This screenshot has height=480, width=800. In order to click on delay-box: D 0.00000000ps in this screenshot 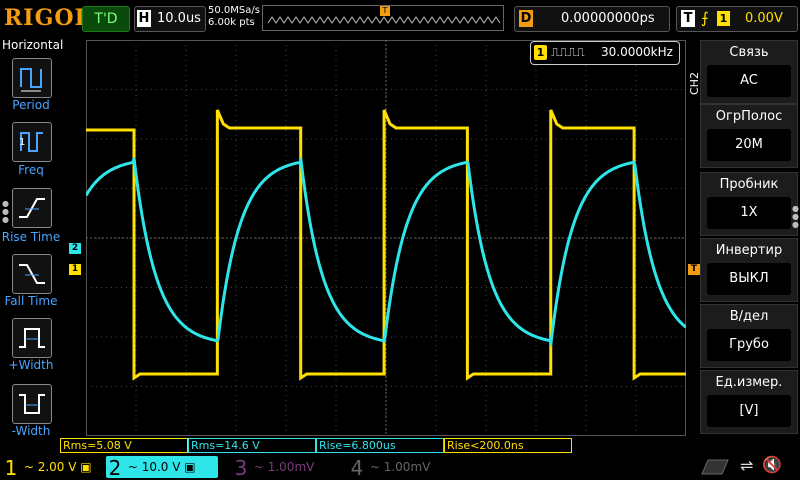, I will do `click(592, 19)`.